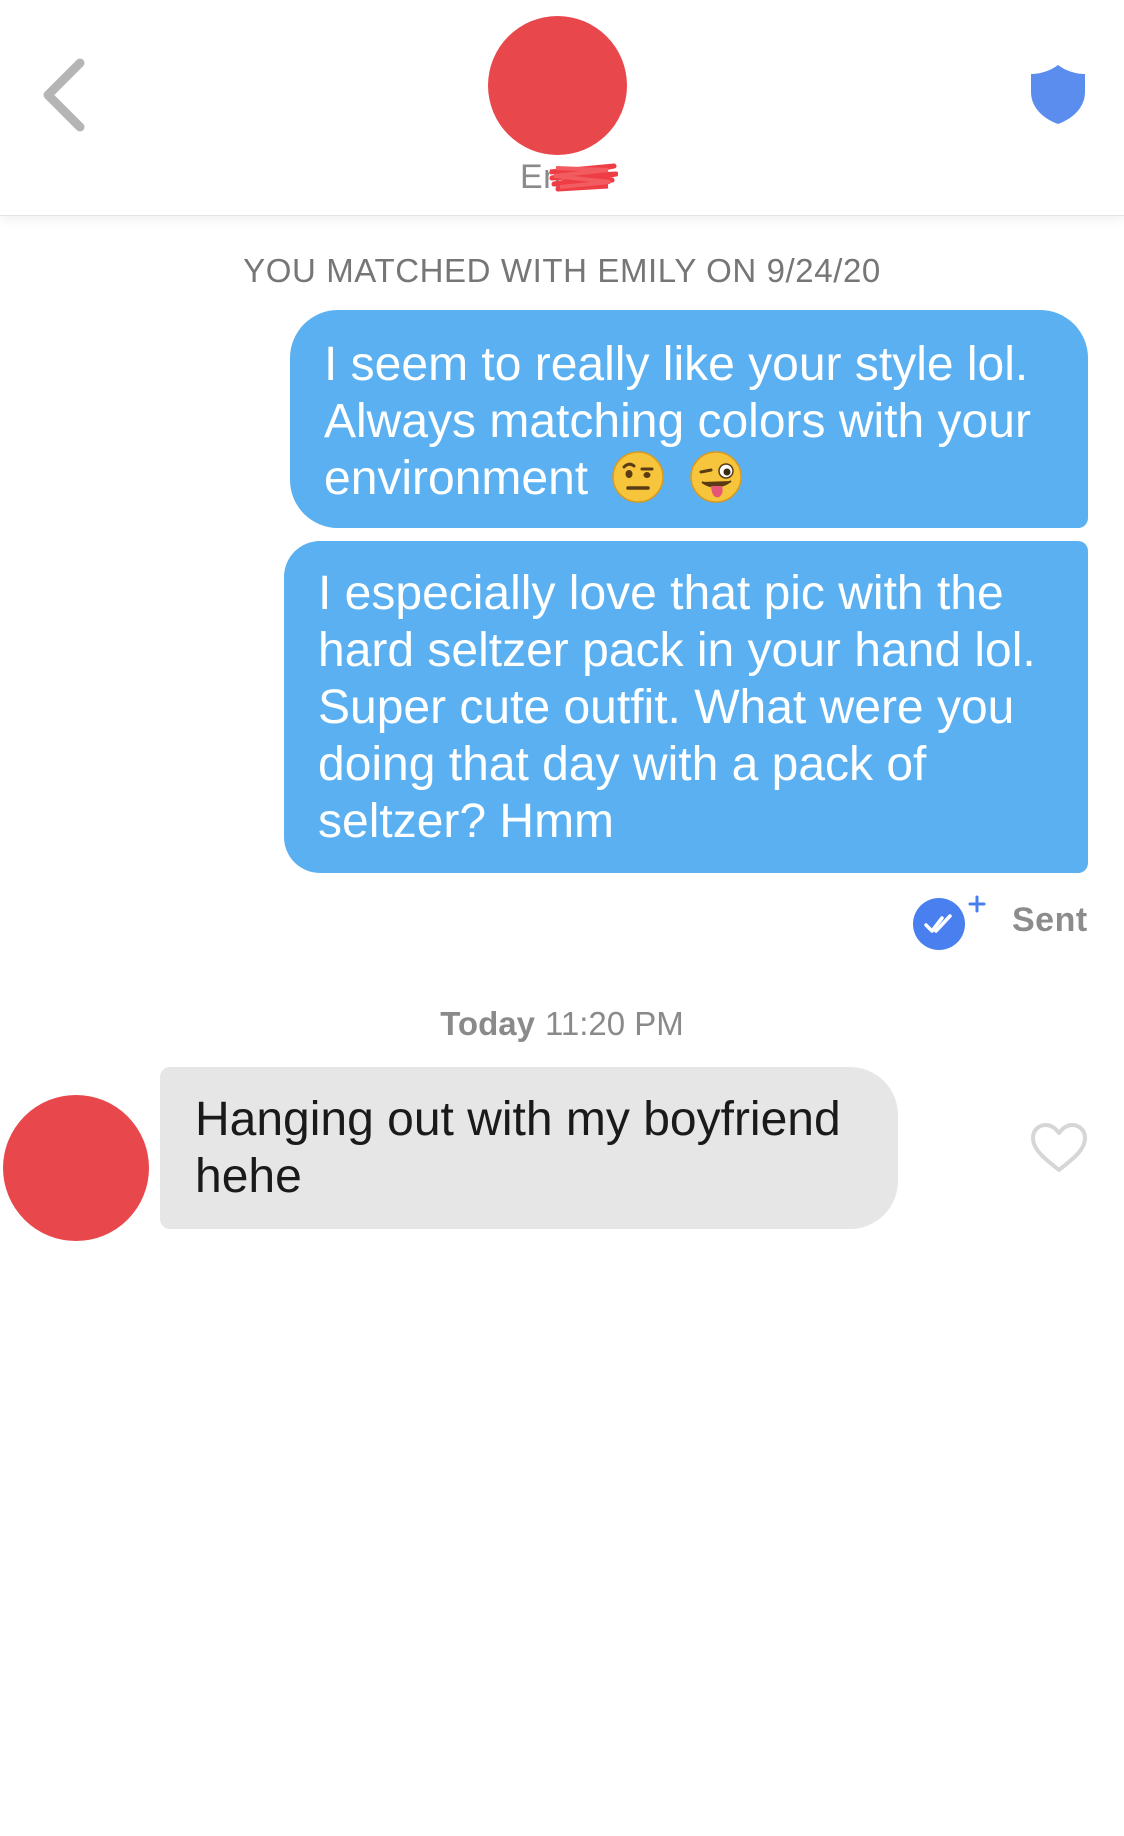 The image size is (1124, 1836). I want to click on message-line: seltzer? Hmm, so click(466, 821).